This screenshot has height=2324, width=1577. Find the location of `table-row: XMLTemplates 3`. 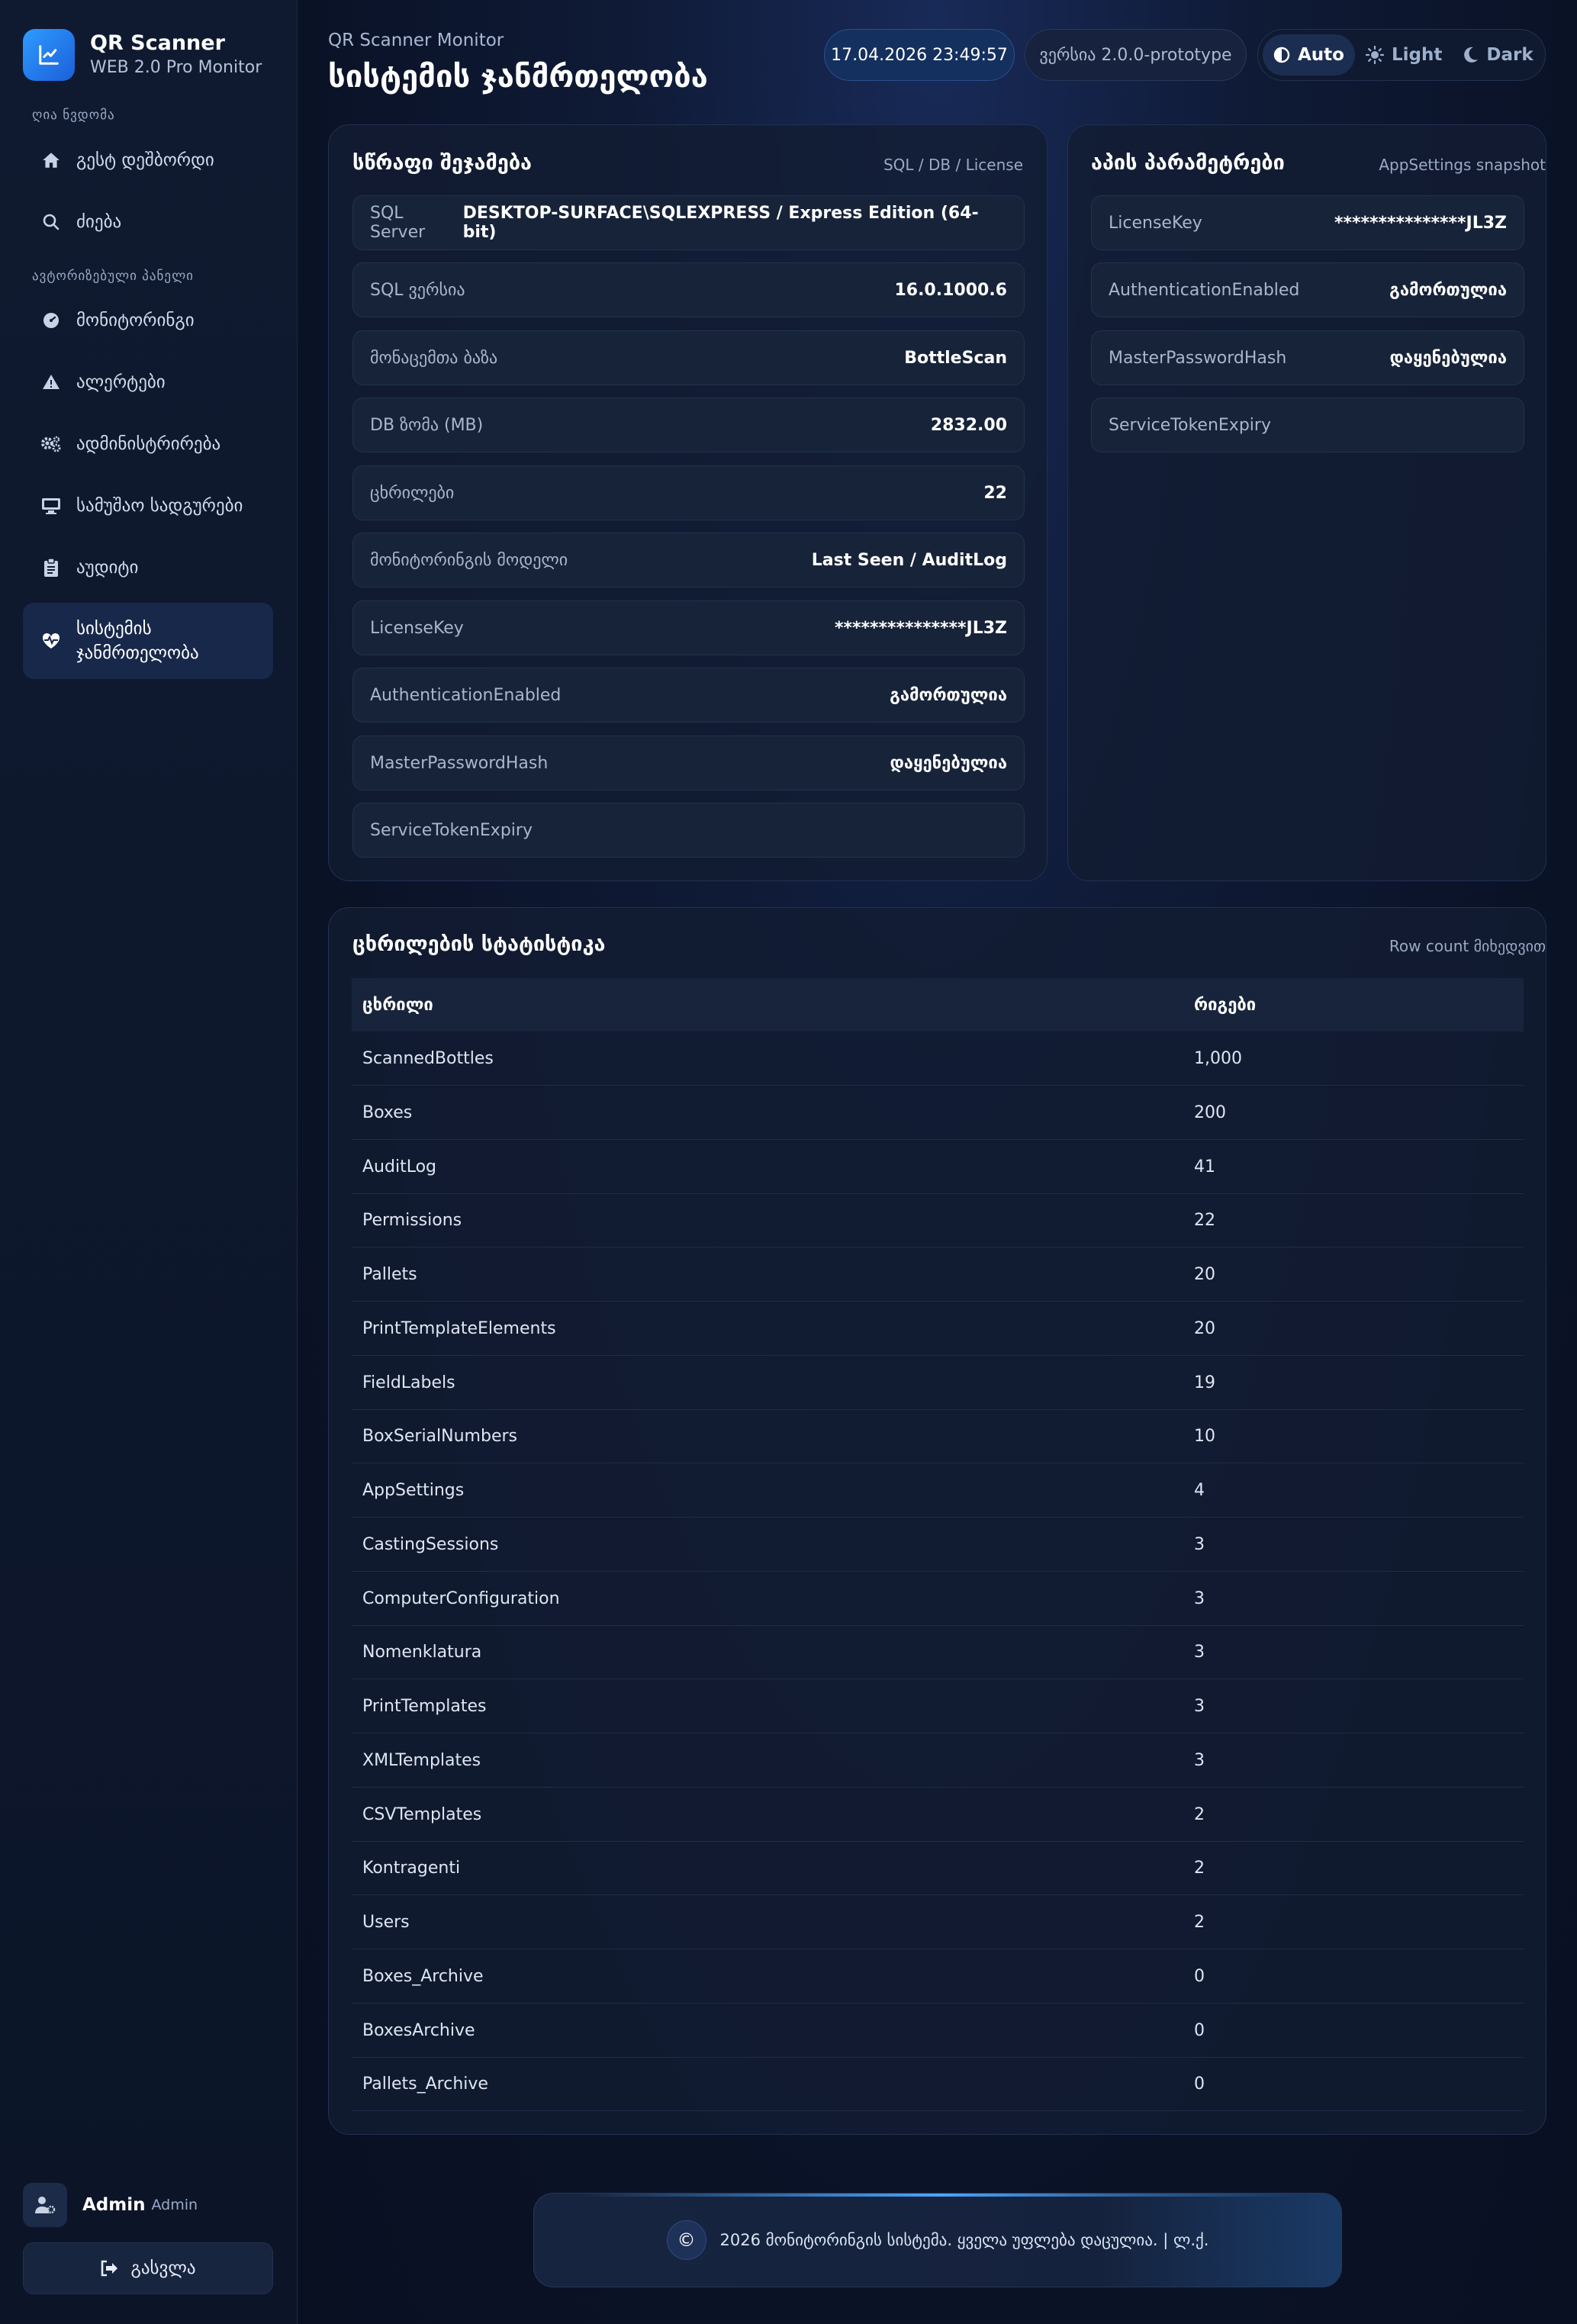

table-row: XMLTemplates 3 is located at coordinates (938, 1760).